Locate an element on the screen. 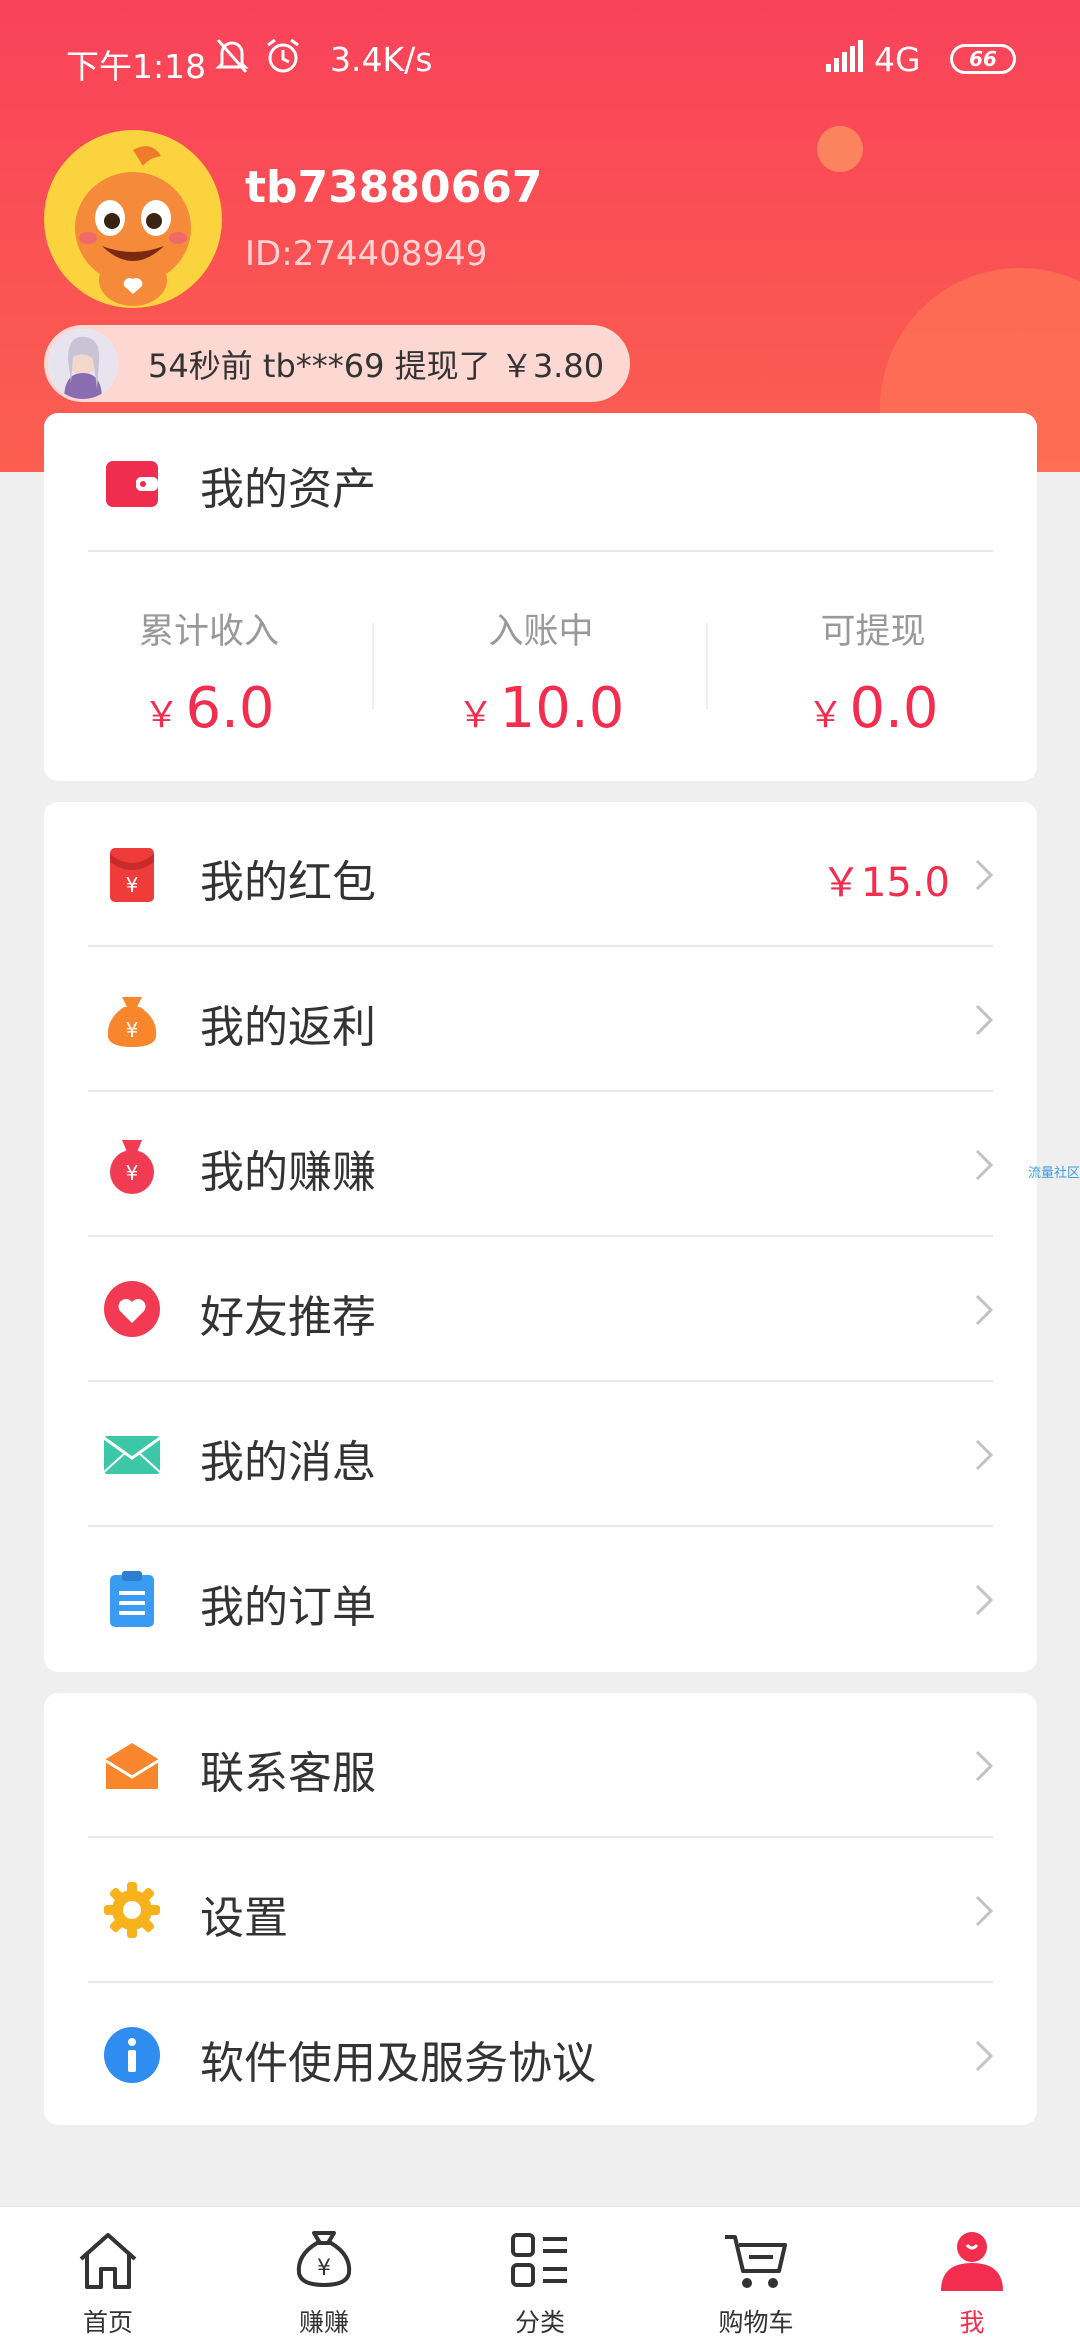 This screenshot has width=1080, height=2340. category-icon is located at coordinates (539, 2260).